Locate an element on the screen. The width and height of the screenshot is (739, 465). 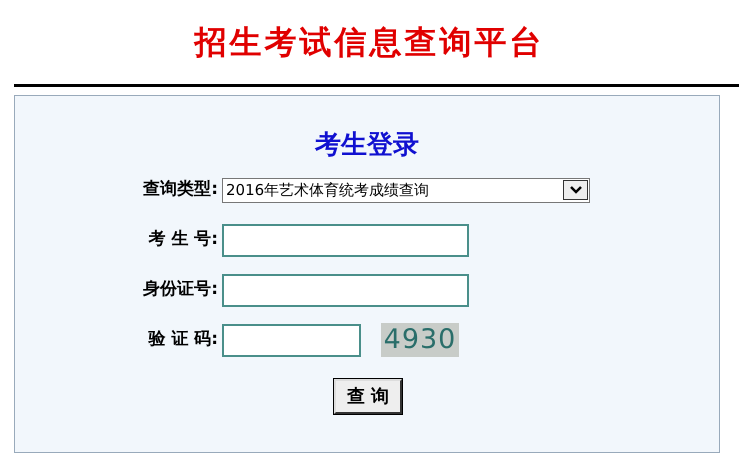
page-title: 招生考试信息查询平台 is located at coordinates (369, 42).